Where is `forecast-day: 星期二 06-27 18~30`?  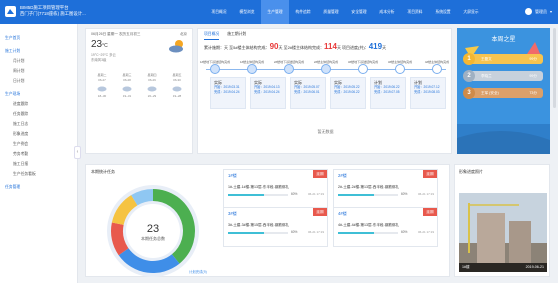 forecast-day: 星期二 06-27 18~30 is located at coordinates (102, 86).